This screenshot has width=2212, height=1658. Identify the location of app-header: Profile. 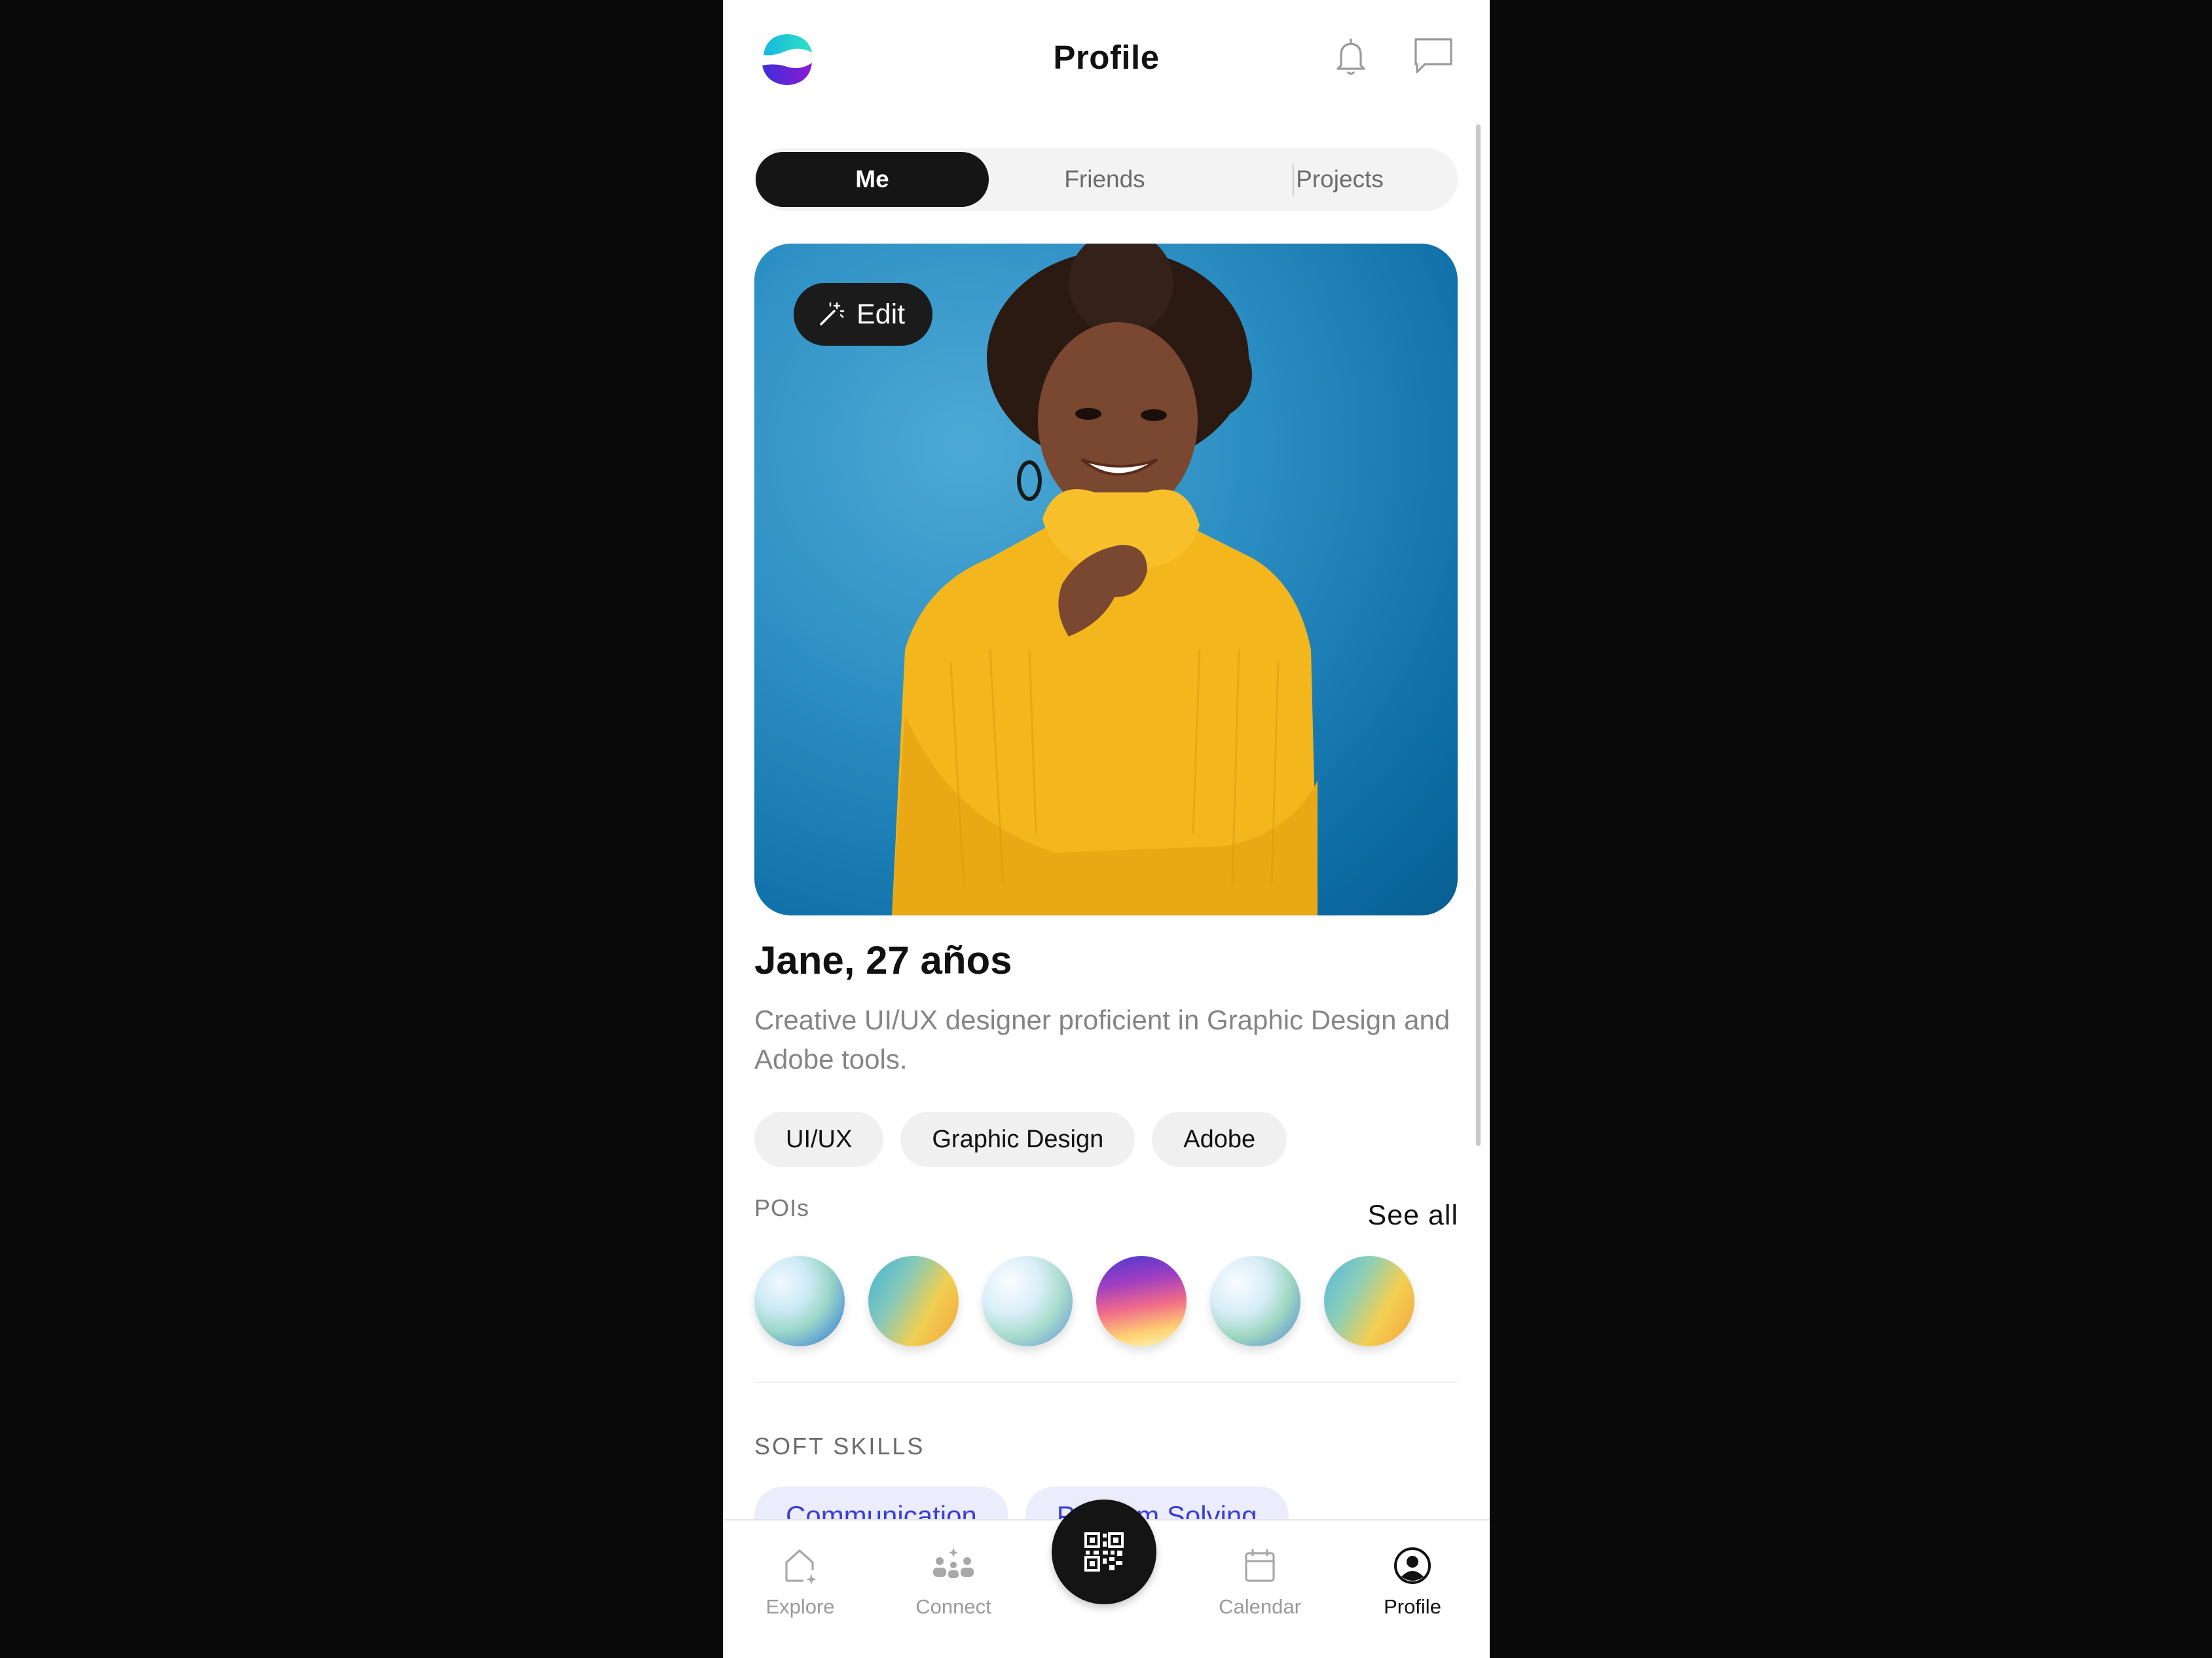
(1106, 59).